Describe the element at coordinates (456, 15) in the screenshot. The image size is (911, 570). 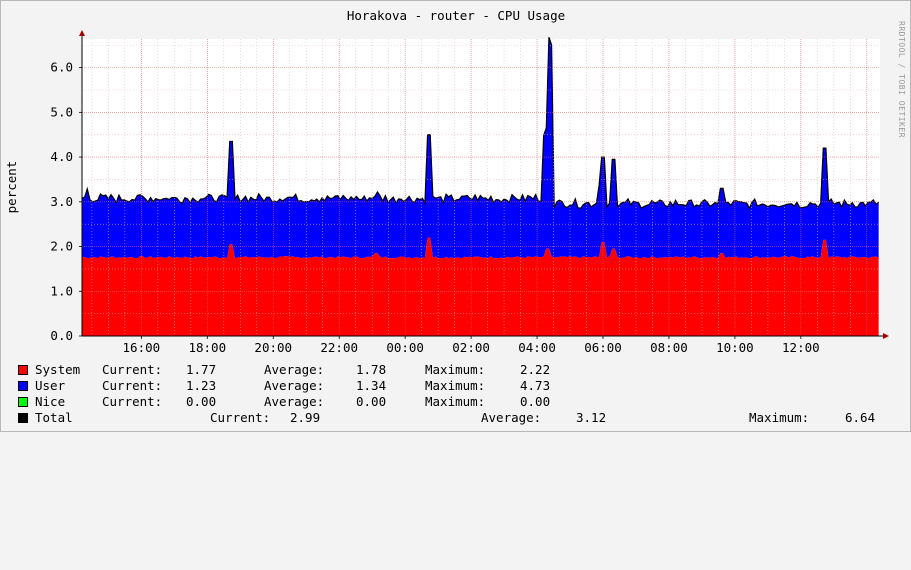
I see `chart-title: Horakova - router - CPU Usage` at that location.